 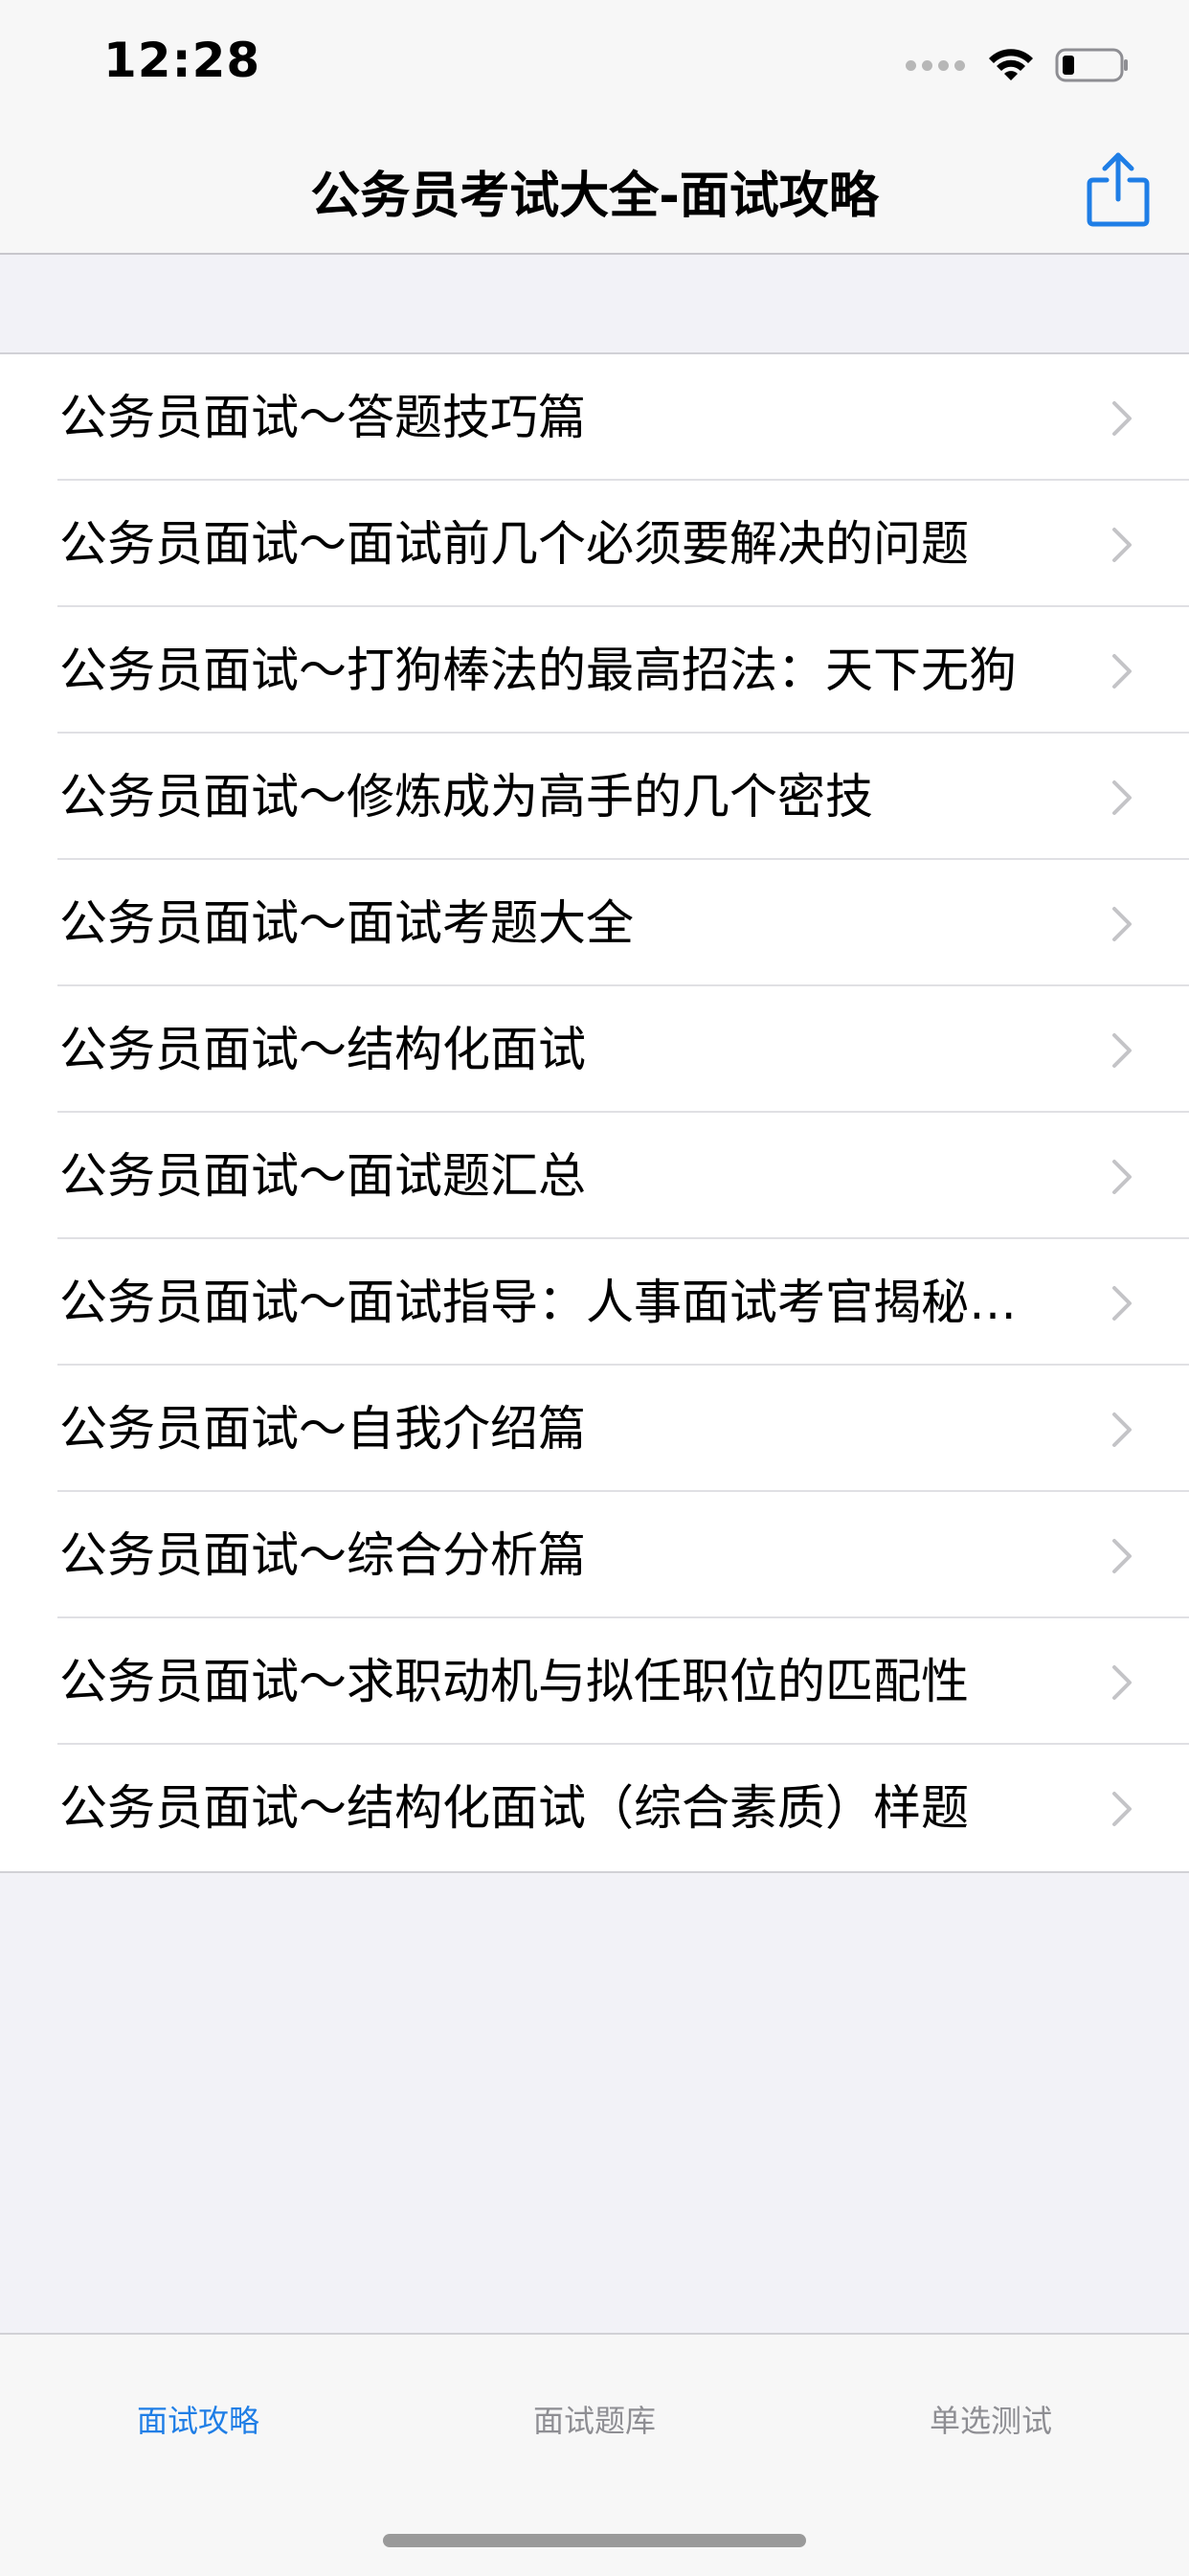 What do you see at coordinates (466, 797) in the screenshot?
I see `list-item-label: 公务员面试～修炼成为高手的几个密技` at bounding box center [466, 797].